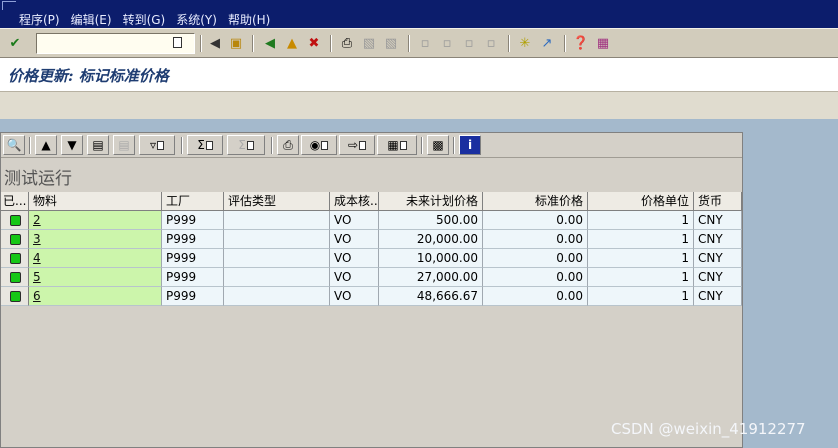 The image size is (838, 448). What do you see at coordinates (447, 43) in the screenshot?
I see `previous-page-icon: ▫` at bounding box center [447, 43].